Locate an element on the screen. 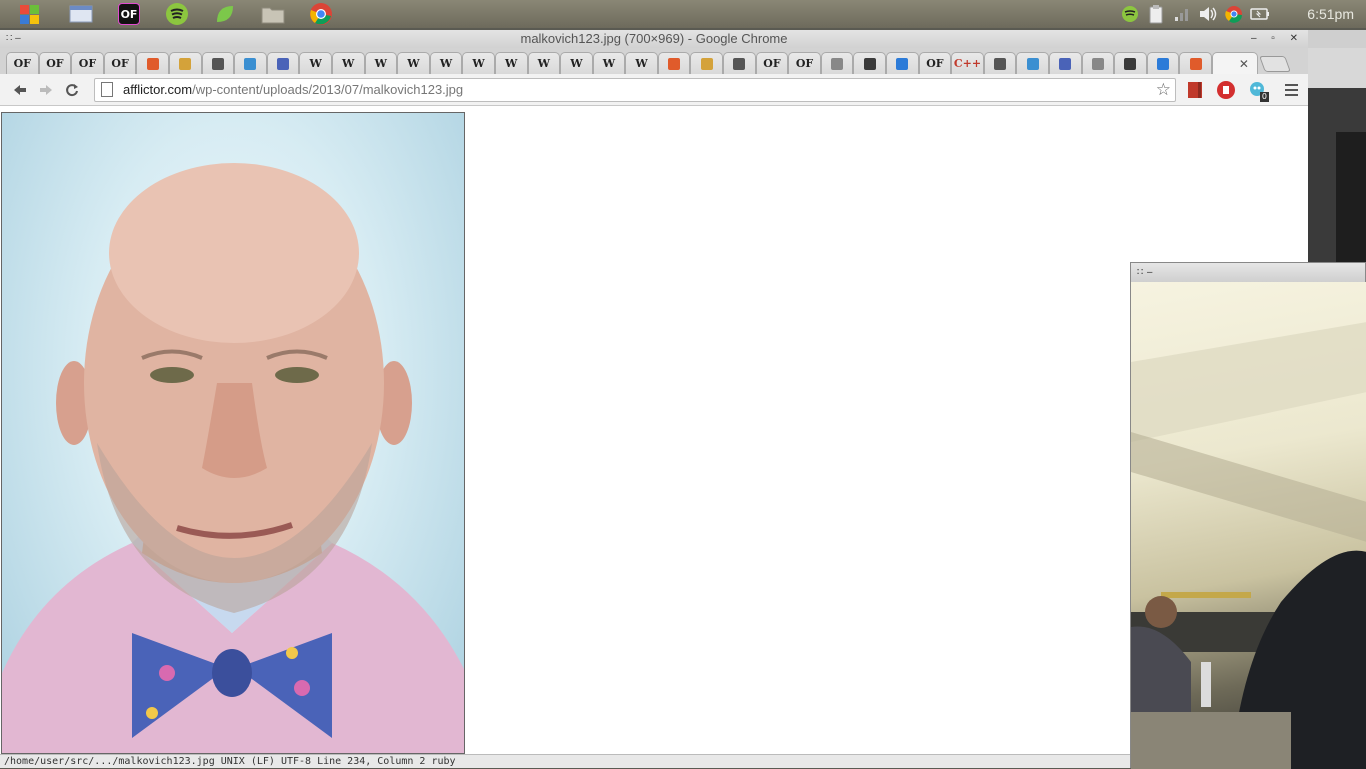 This screenshot has width=1366, height=769. window-switcher-icon is located at coordinates (81, 14).